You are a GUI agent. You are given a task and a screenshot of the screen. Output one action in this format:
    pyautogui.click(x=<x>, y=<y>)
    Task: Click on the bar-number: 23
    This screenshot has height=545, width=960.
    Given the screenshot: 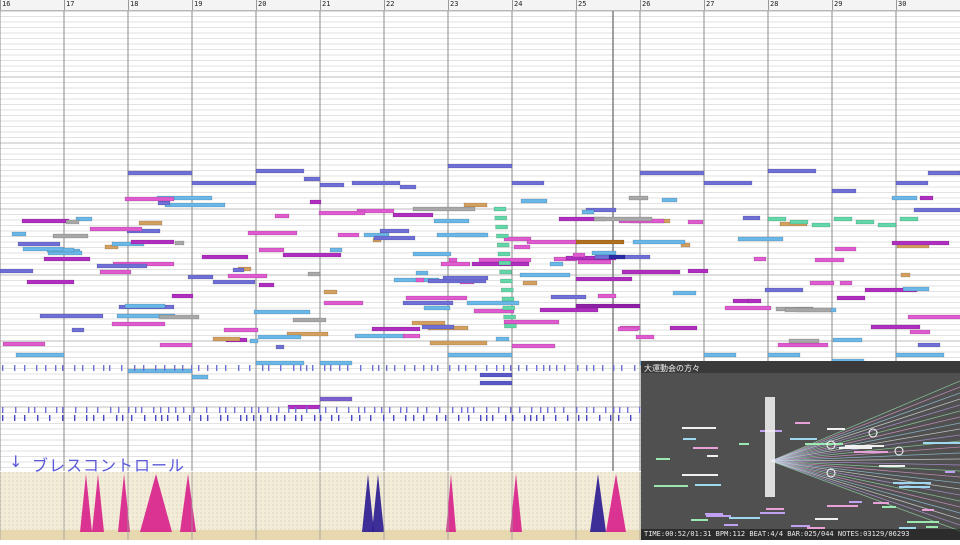 What is the action you would take?
    pyautogui.click(x=453, y=4)
    